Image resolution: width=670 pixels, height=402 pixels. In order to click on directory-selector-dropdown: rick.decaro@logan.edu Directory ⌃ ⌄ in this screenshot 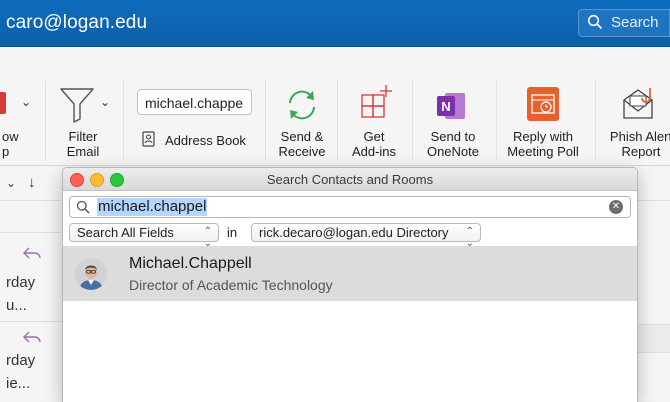, I will do `click(366, 236)`.